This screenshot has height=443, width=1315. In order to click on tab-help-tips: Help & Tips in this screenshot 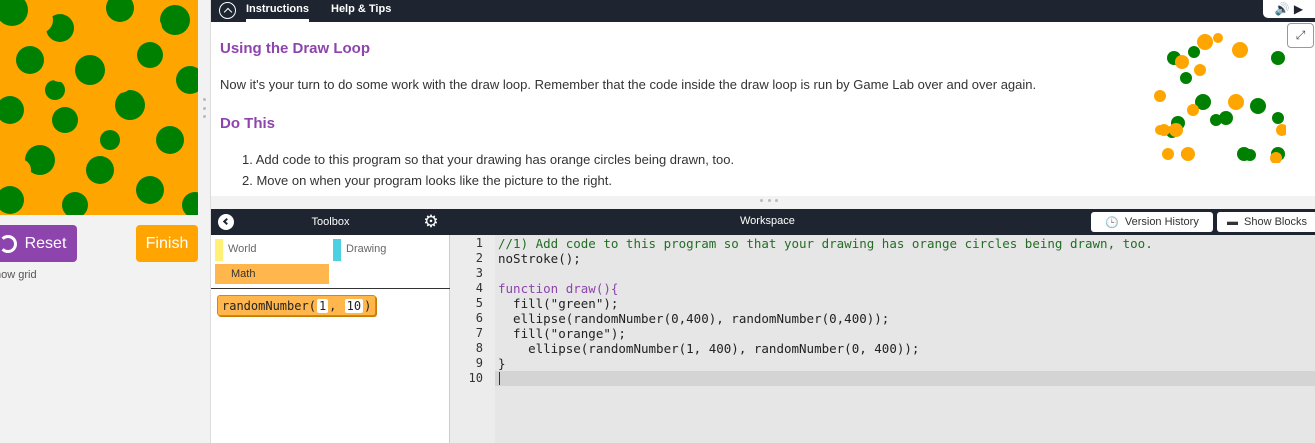, I will do `click(361, 11)`.